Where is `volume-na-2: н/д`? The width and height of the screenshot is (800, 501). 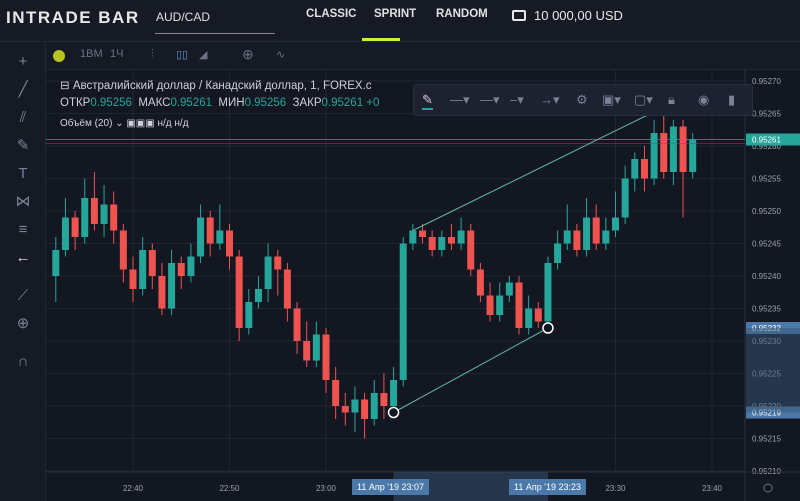 volume-na-2: н/д is located at coordinates (181, 123).